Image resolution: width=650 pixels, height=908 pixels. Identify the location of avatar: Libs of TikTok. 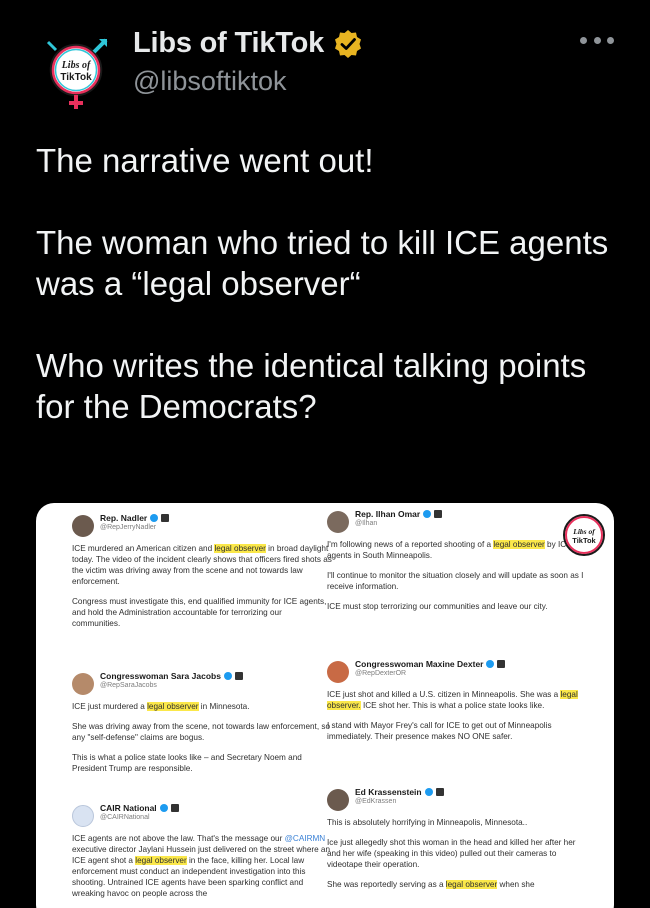
(76, 70).